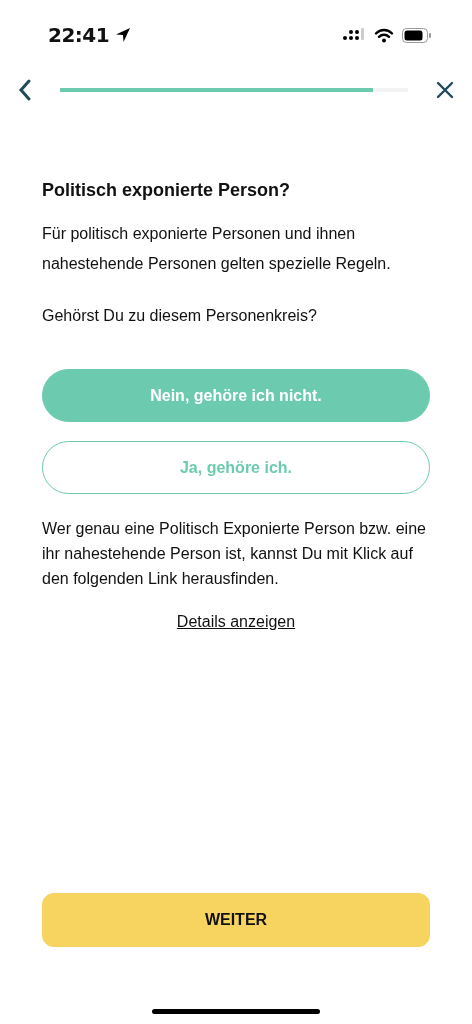 The image size is (472, 1024). I want to click on wifi-icon, so click(384, 35).